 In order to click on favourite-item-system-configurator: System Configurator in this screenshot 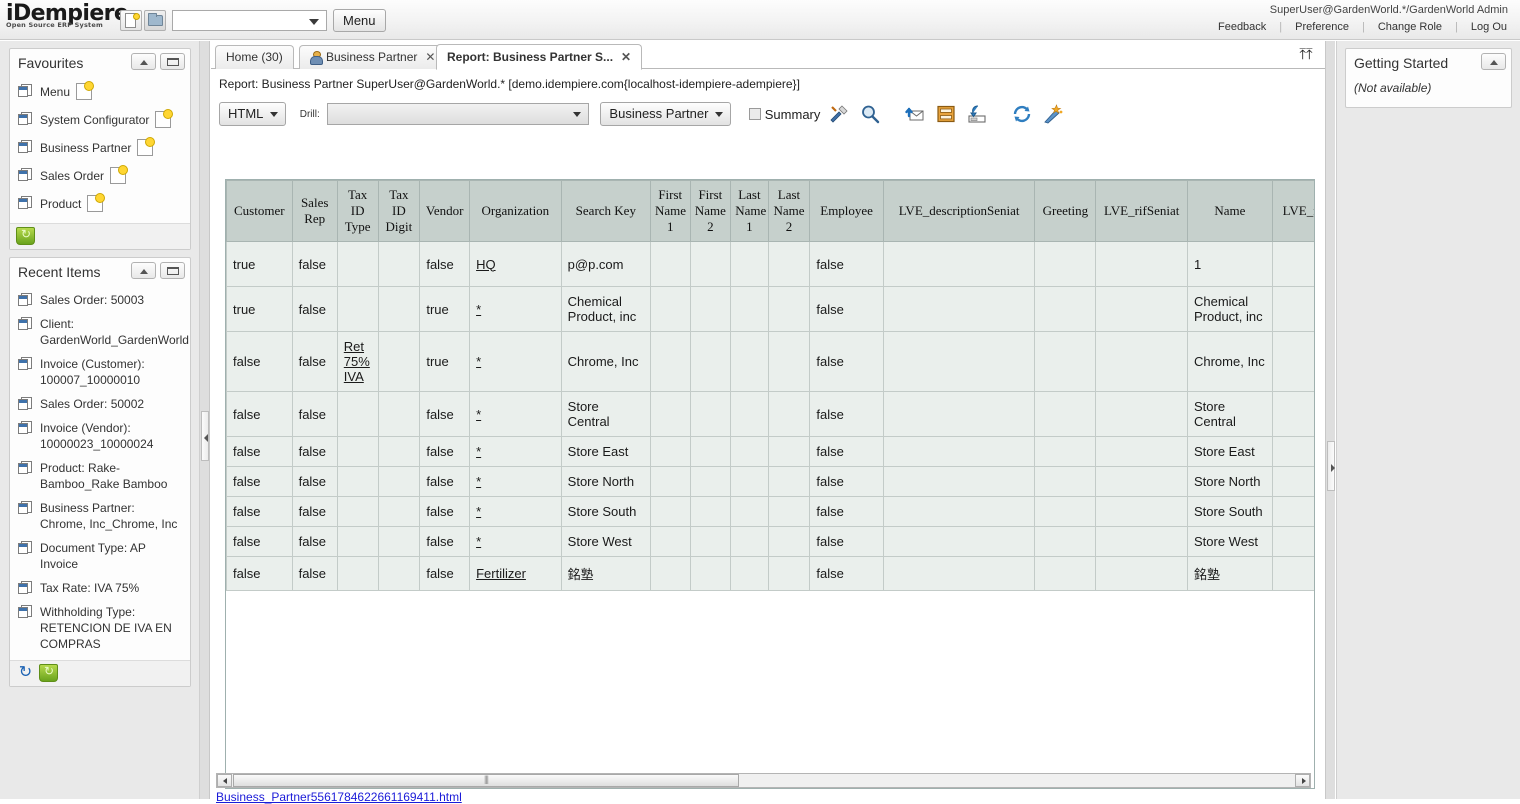, I will do `click(100, 121)`.